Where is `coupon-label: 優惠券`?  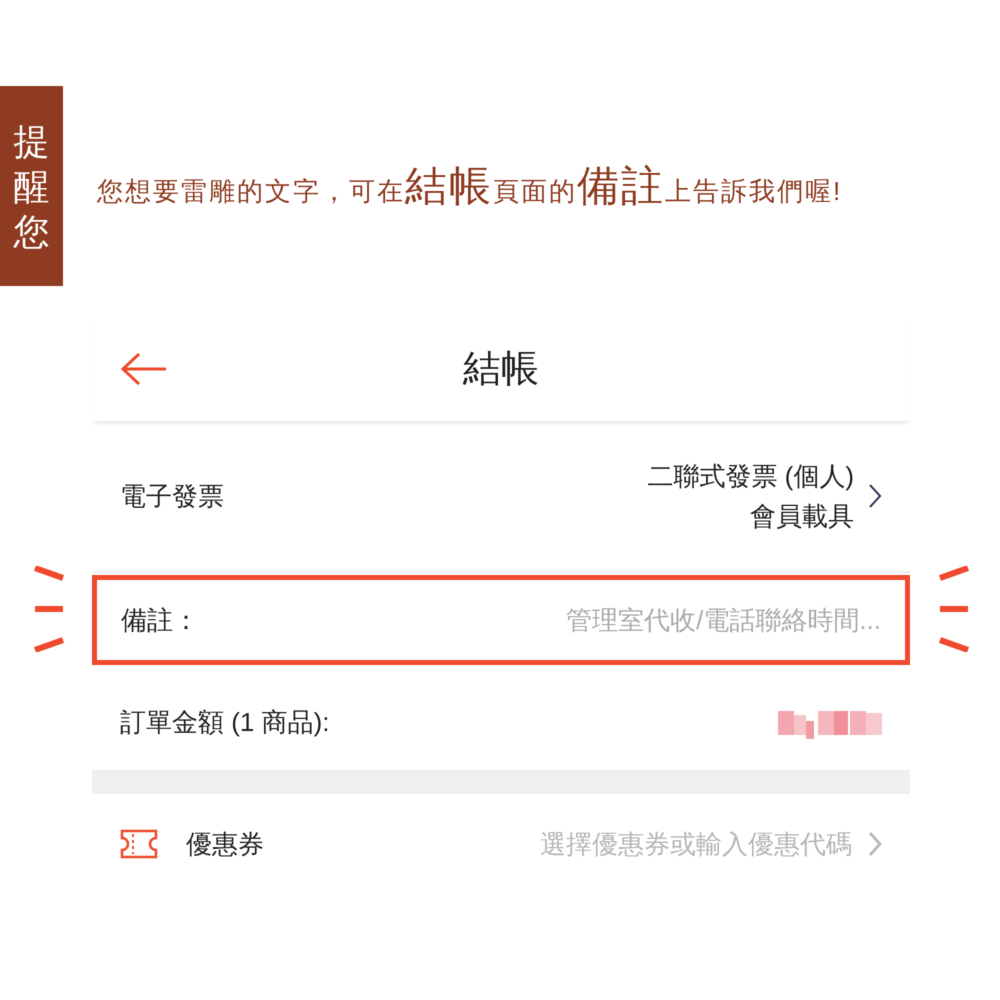 coupon-label: 優惠券 is located at coordinates (225, 844).